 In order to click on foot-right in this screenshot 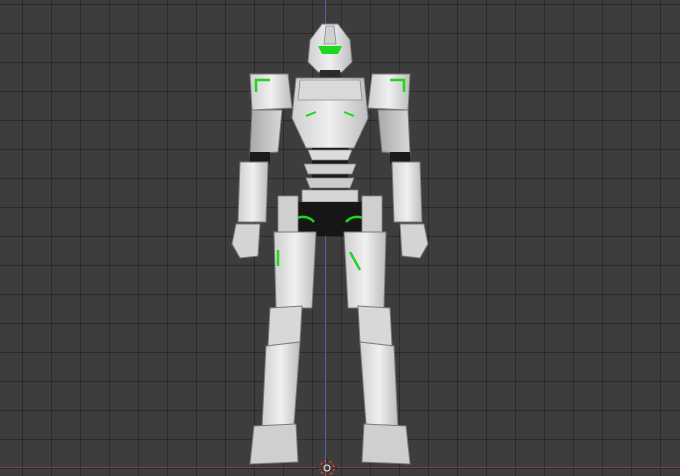, I will do `click(386, 444)`.